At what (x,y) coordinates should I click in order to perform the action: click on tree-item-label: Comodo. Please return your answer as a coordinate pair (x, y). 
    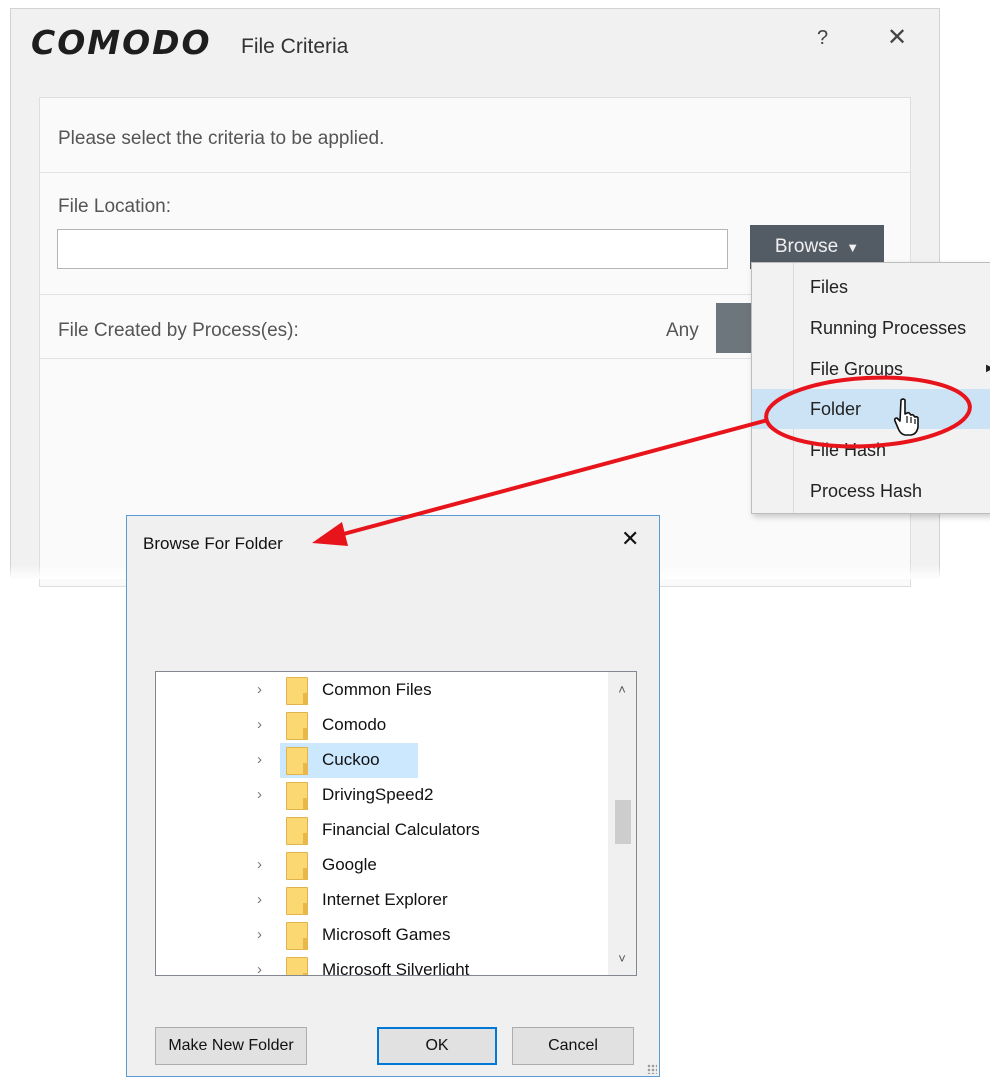
    Looking at the image, I should click on (354, 724).